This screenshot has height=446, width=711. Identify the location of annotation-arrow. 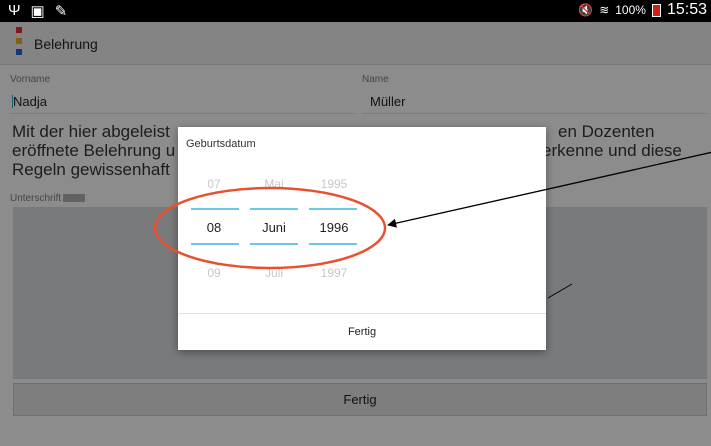
(549, 189).